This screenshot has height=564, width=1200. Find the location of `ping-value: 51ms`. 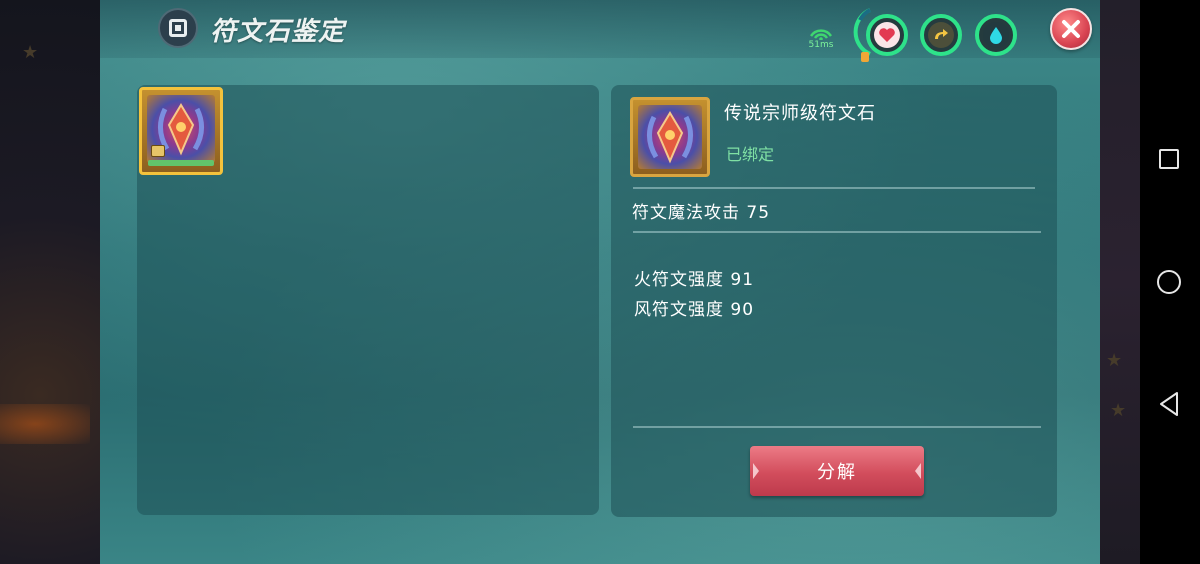

ping-value: 51ms is located at coordinates (821, 45).